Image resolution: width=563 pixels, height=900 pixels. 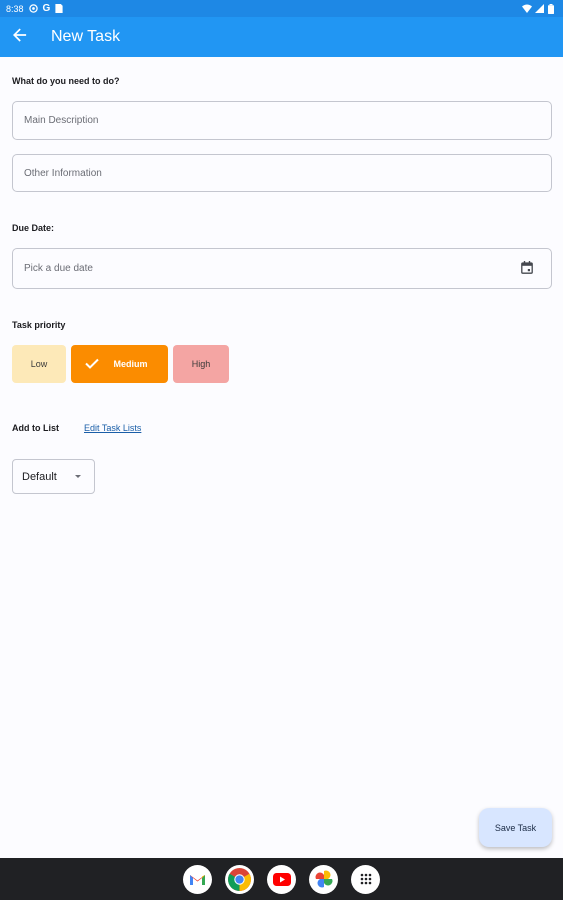 I want to click on priority-chip-label: High, so click(x=201, y=364).